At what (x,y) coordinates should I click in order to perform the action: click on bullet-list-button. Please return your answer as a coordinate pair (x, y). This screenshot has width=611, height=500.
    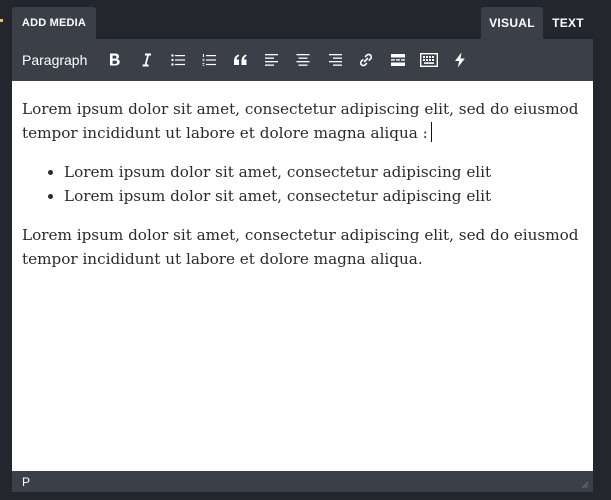
    Looking at the image, I should click on (177, 60).